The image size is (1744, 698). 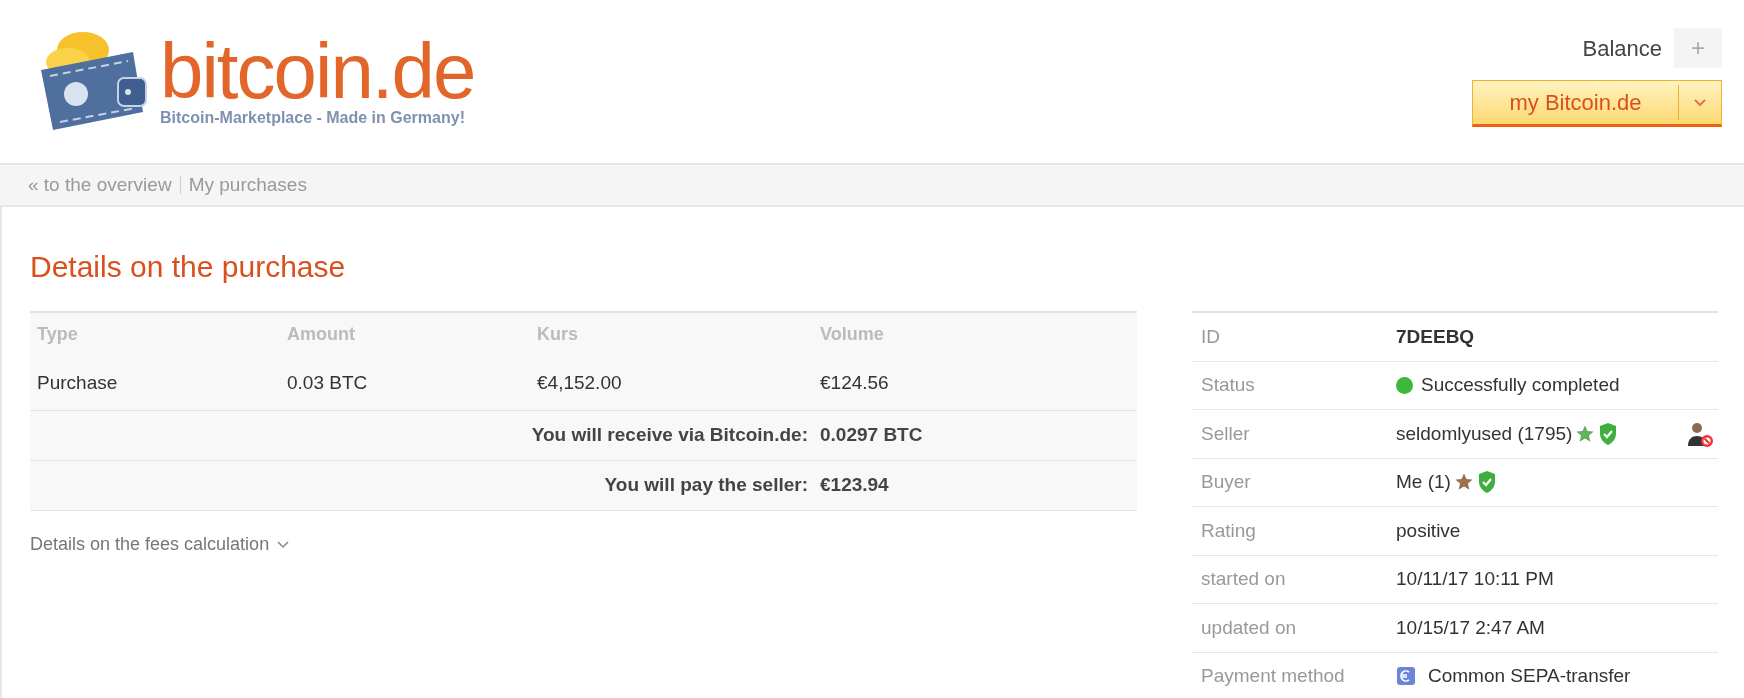 I want to click on detail-label: Seller, so click(x=1226, y=433).